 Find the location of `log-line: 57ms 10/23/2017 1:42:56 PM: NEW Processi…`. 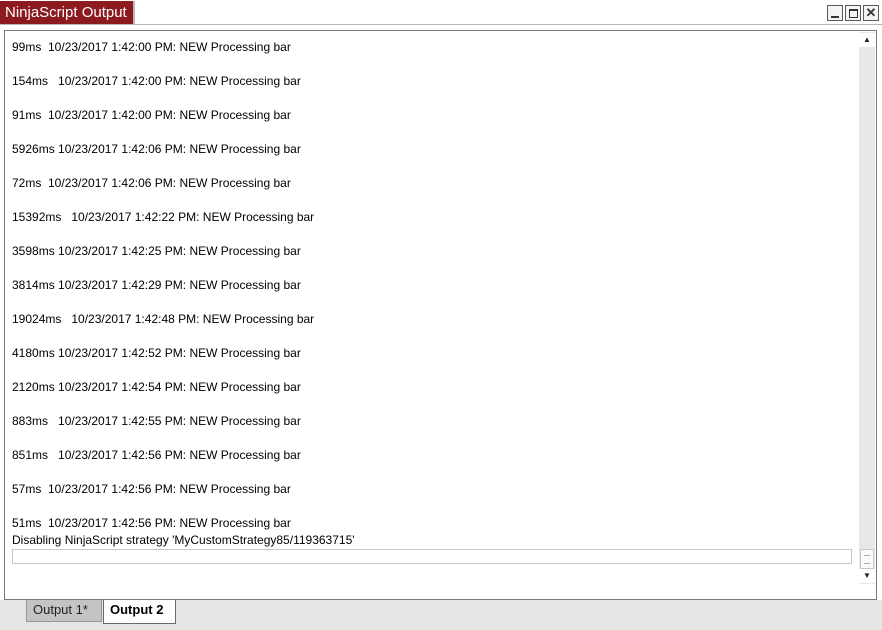

log-line: 57ms 10/23/2017 1:42:56 PM: NEW Processi… is located at coordinates (151, 489).